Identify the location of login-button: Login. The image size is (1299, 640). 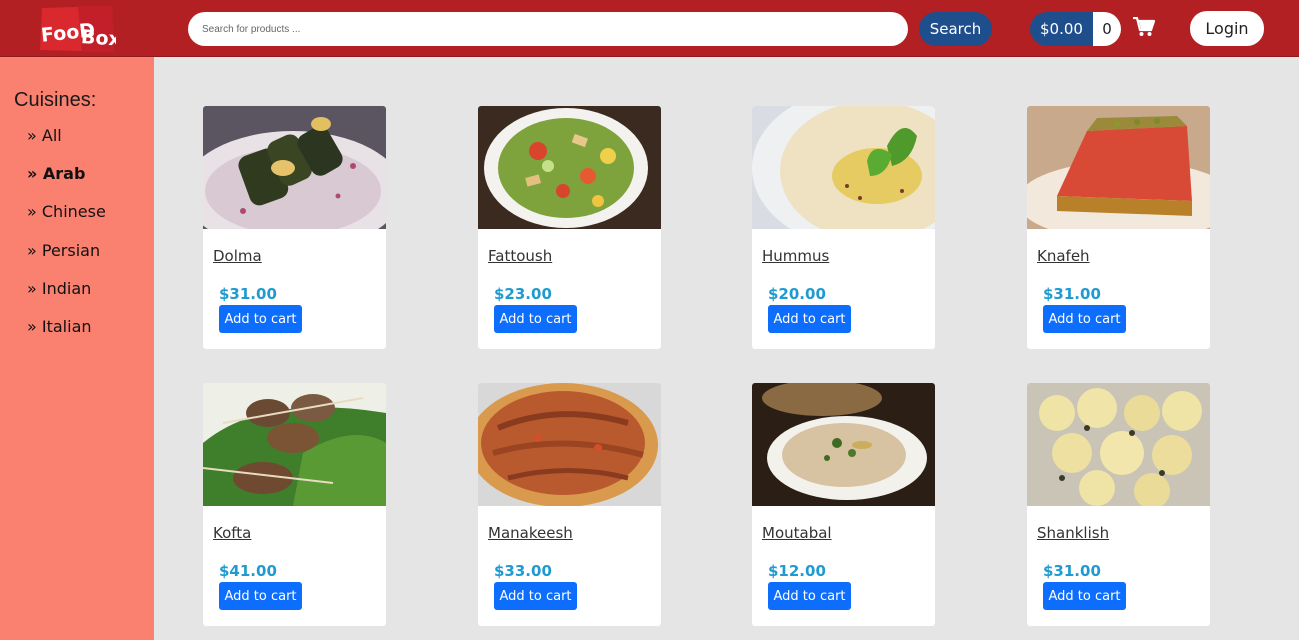
(1227, 28).